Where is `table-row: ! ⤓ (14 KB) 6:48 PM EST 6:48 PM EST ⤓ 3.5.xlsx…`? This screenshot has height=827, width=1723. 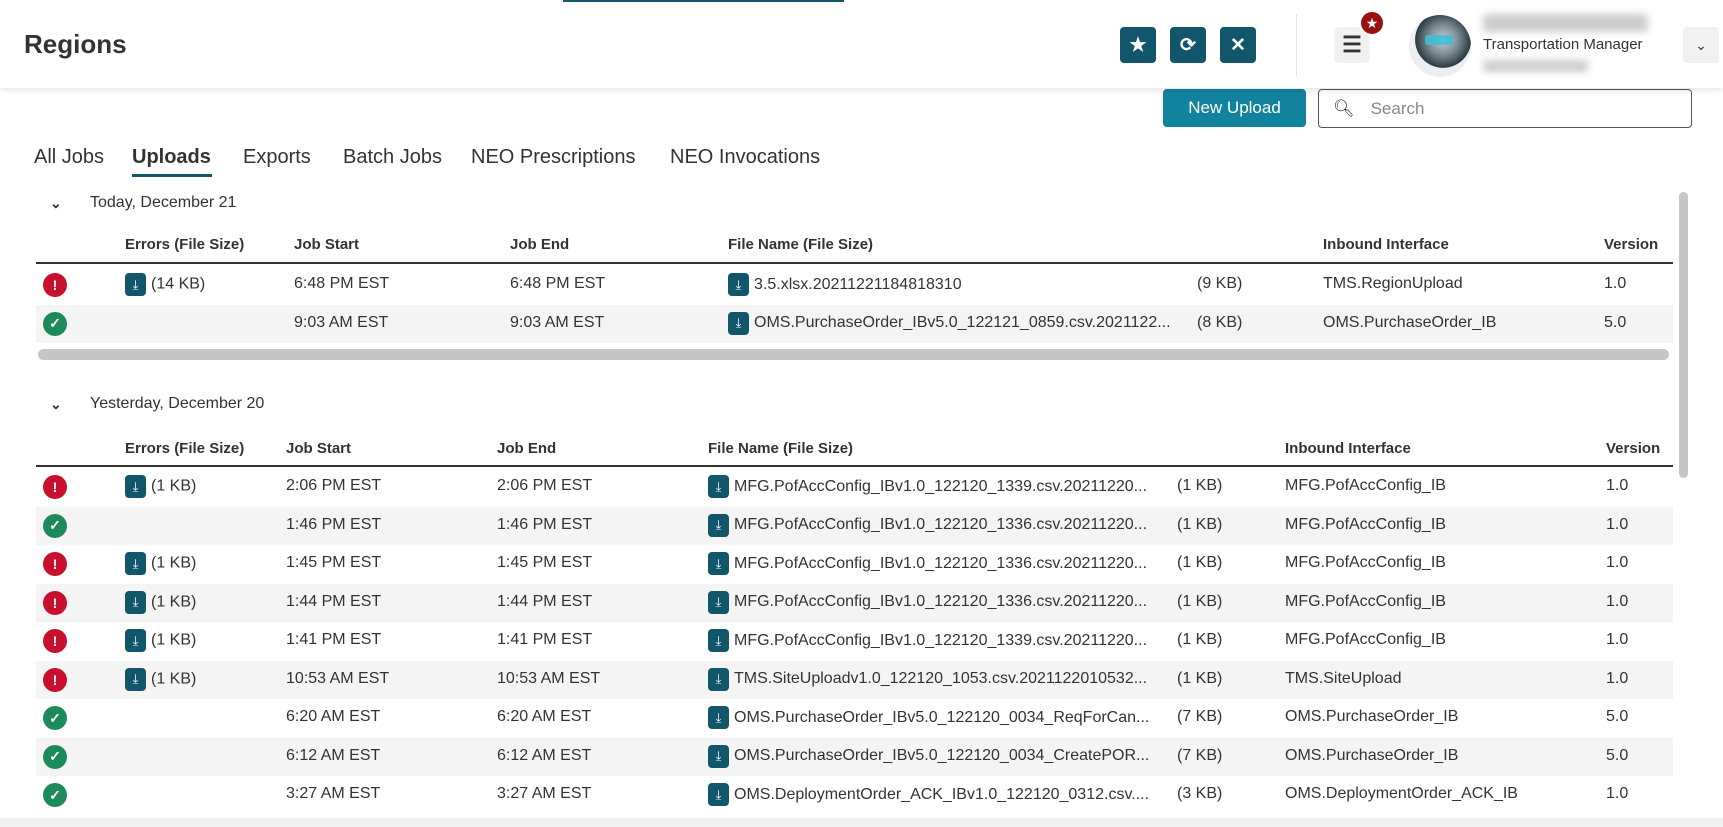
table-row: ! ⤓ (14 KB) 6:48 PM EST 6:48 PM EST ⤓ 3.5.xlsx… is located at coordinates (854, 285).